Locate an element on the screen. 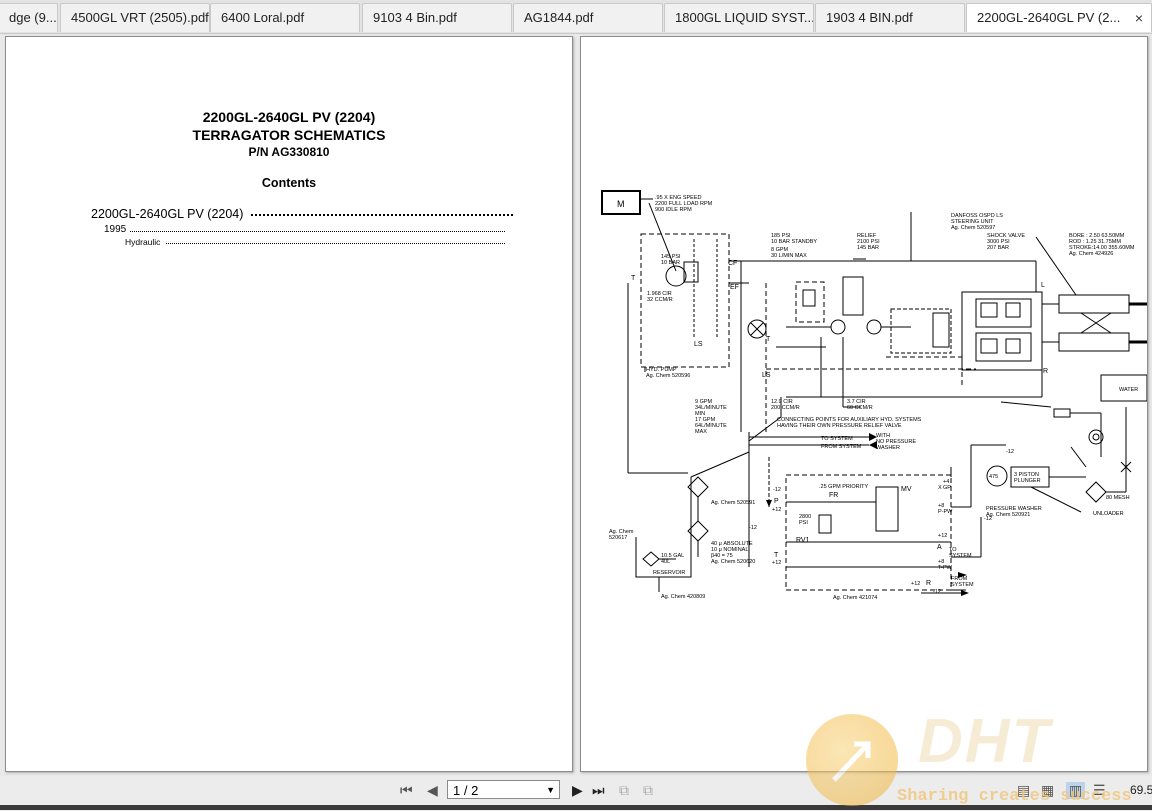 The image size is (1152, 811). svg-text: L is located at coordinates (1043, 285).